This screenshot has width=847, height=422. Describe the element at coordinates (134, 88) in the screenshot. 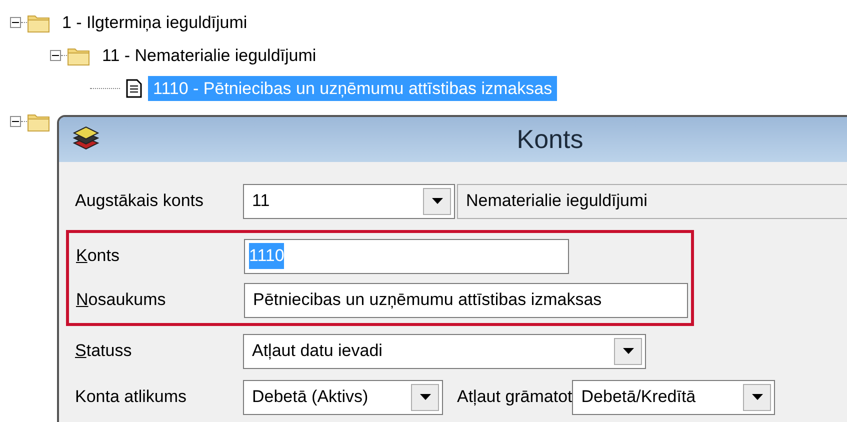

I see `document-icon` at that location.